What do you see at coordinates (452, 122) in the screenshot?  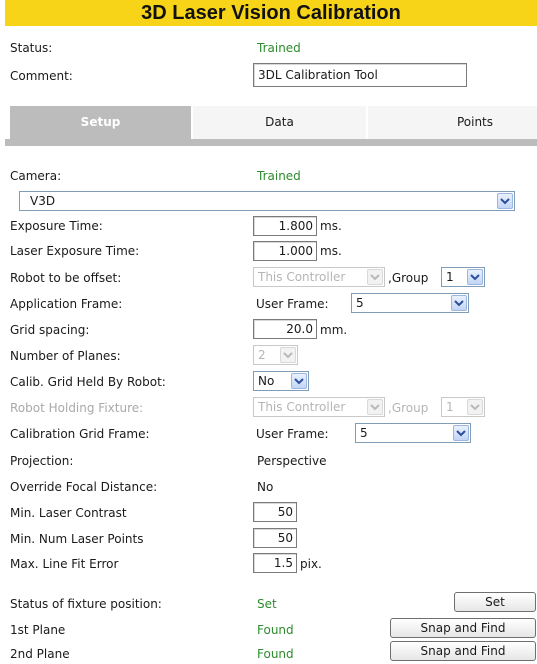 I see `tab-points: Points` at bounding box center [452, 122].